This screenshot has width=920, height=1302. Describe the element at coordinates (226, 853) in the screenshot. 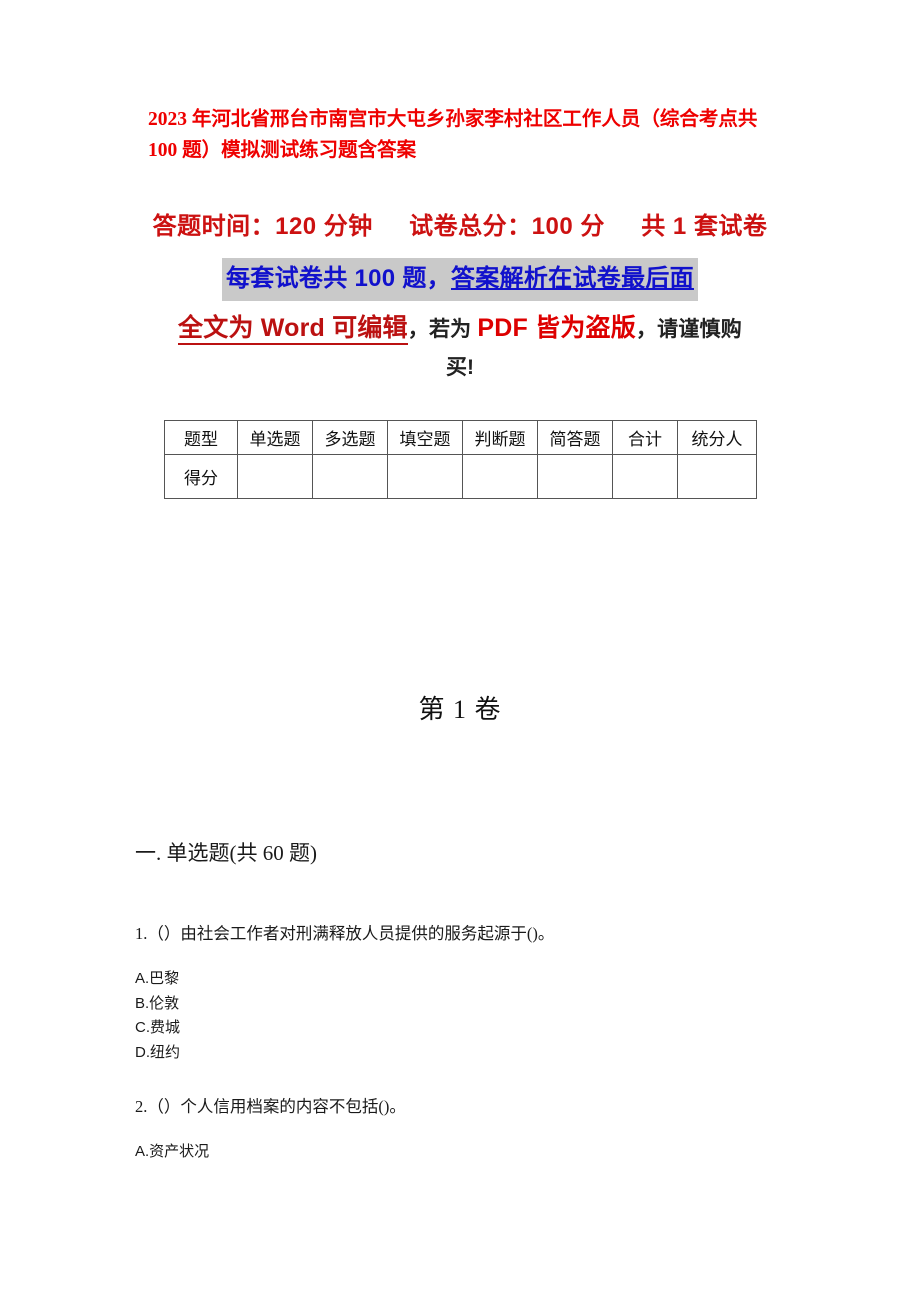

I see `section-heading-single-choice: 一. 单选题(共 60 题)` at that location.